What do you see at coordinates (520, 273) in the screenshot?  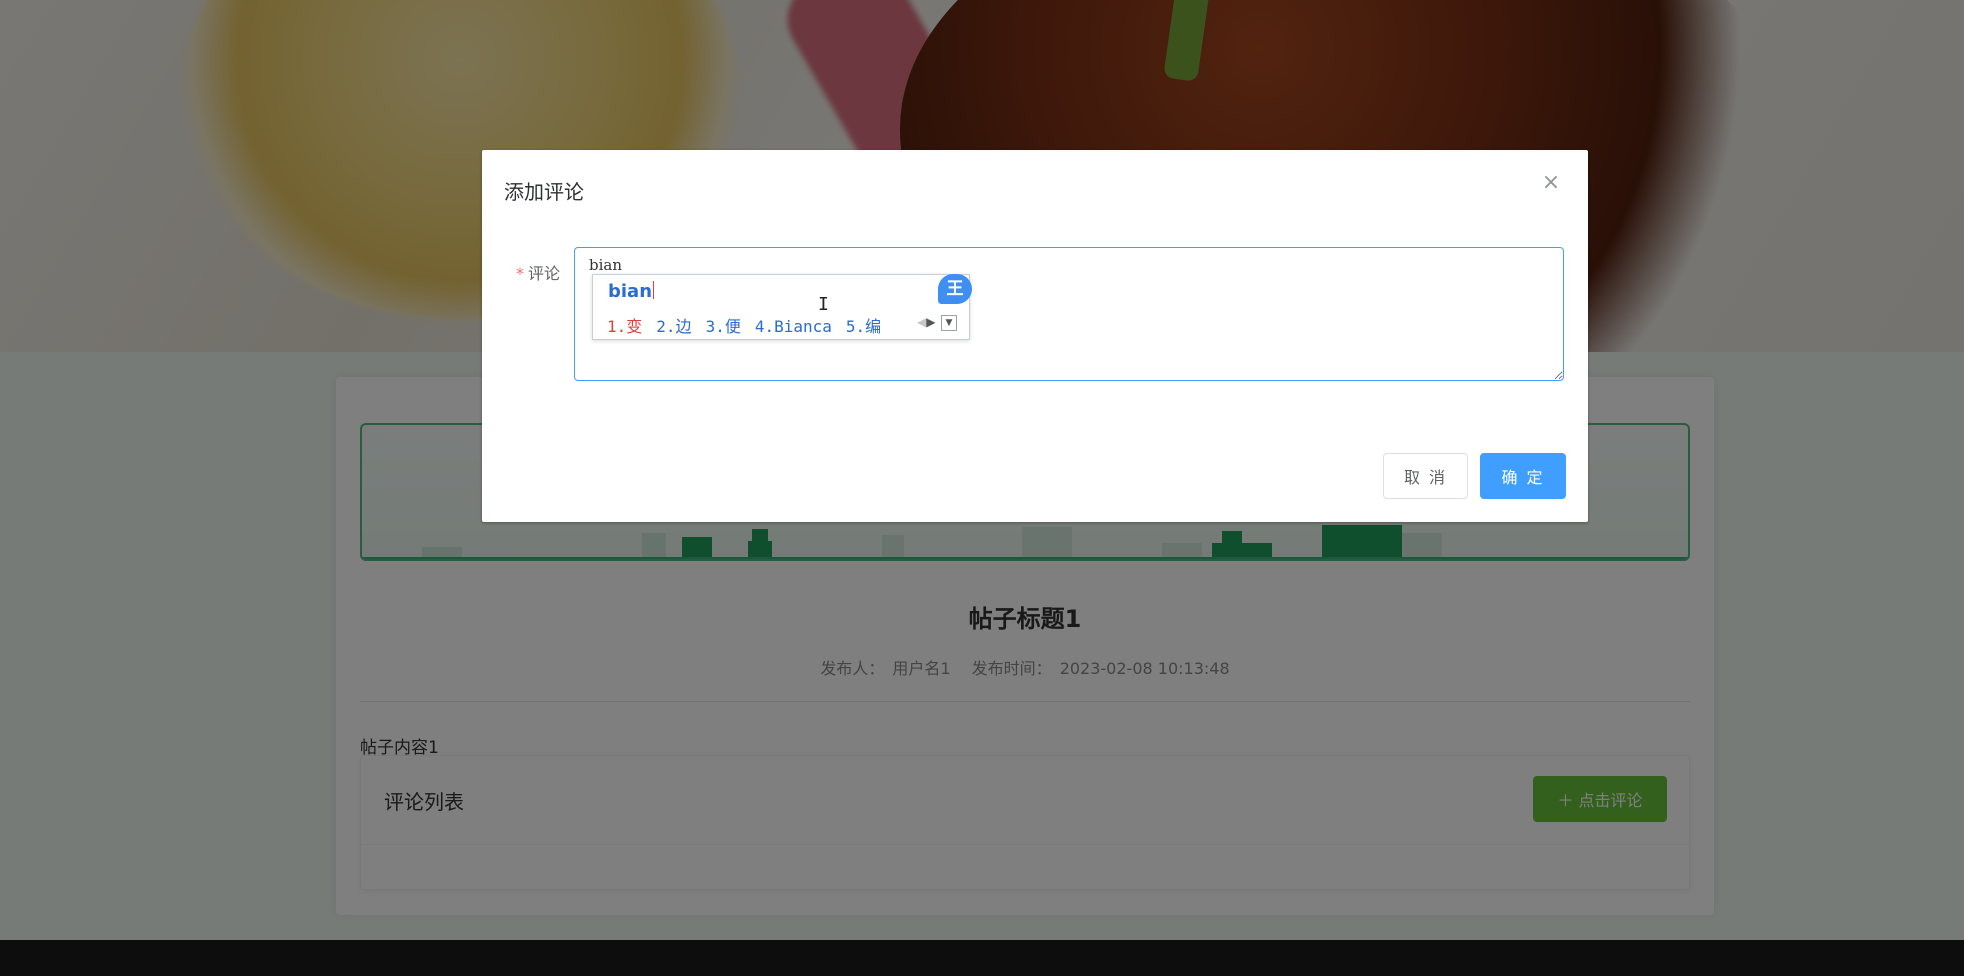 I see `required-mark: *` at bounding box center [520, 273].